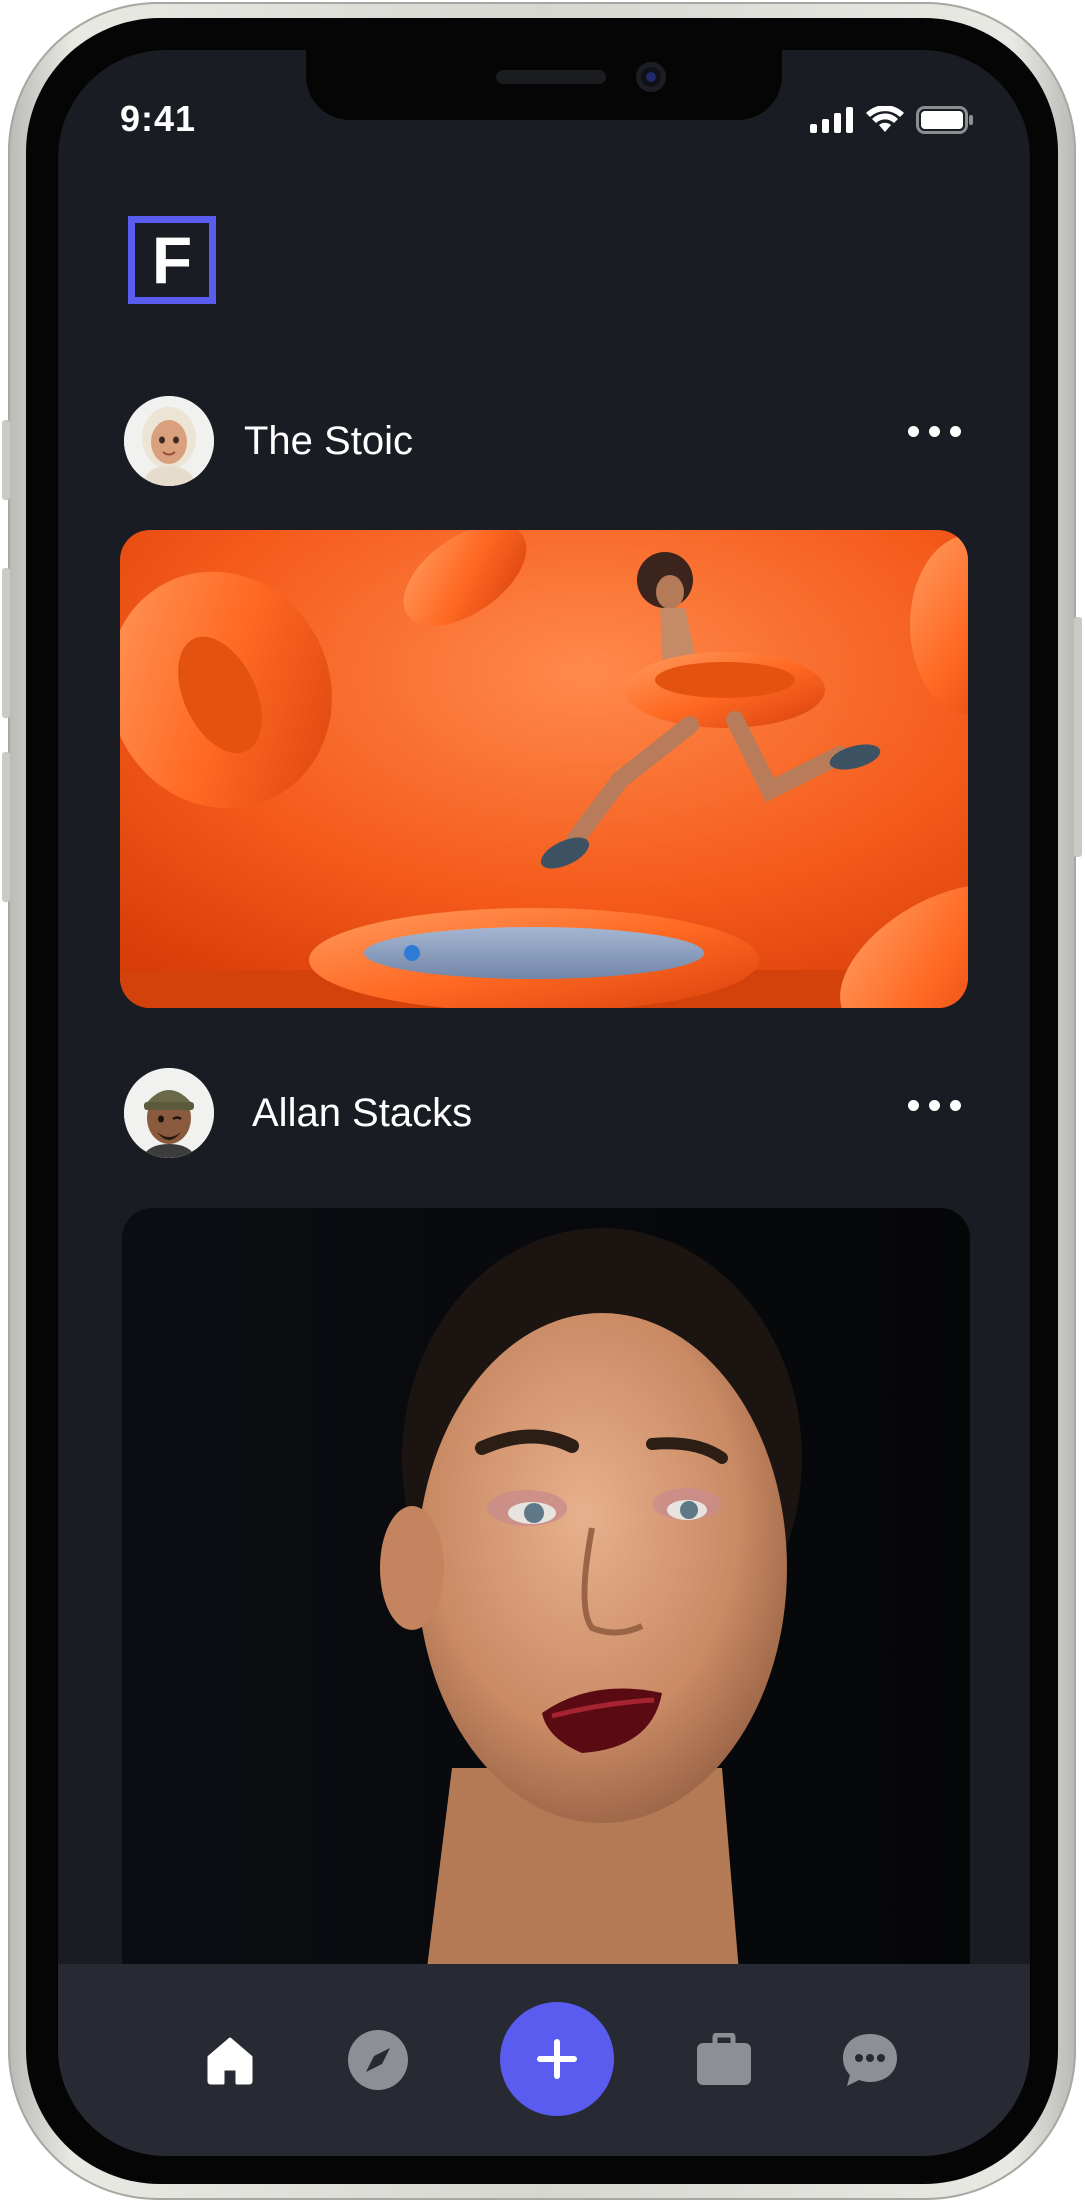 The width and height of the screenshot is (1085, 2205). I want to click on home-icon, so click(230, 2061).